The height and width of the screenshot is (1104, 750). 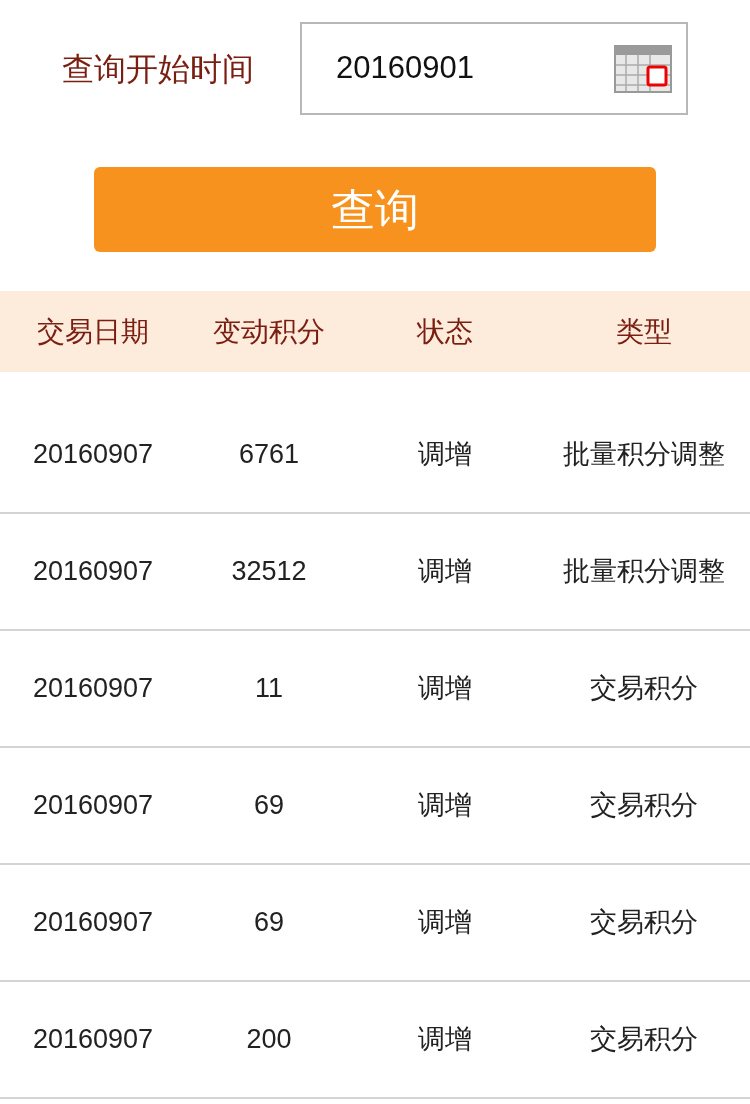 What do you see at coordinates (269, 572) in the screenshot?
I see `table-cell-text: 32512` at bounding box center [269, 572].